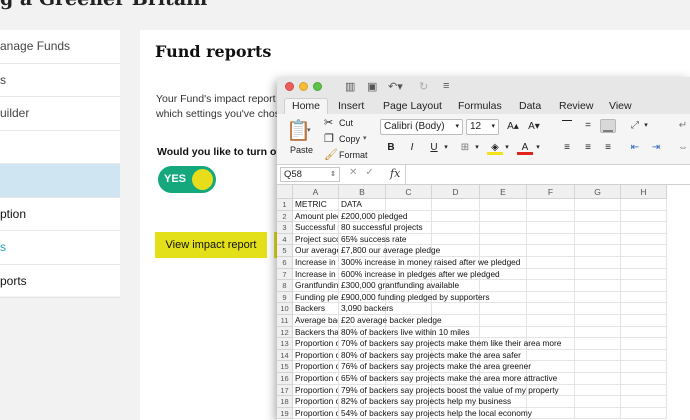  What do you see at coordinates (316, 309) in the screenshot?
I see `cell-a: Backers` at bounding box center [316, 309].